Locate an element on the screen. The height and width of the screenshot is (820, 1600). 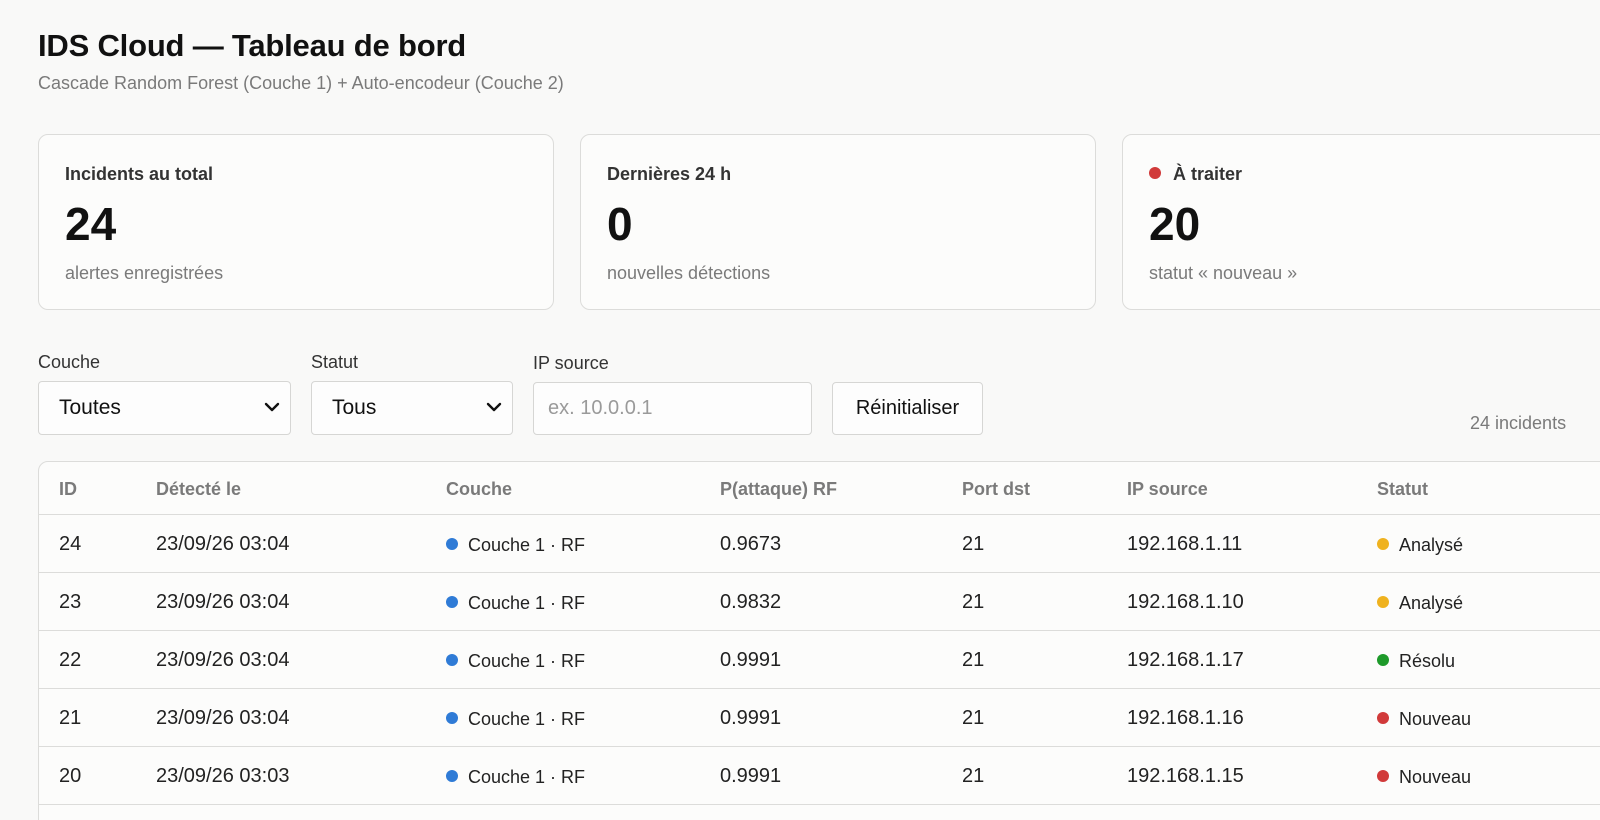
card-value: 20 is located at coordinates (1175, 224).